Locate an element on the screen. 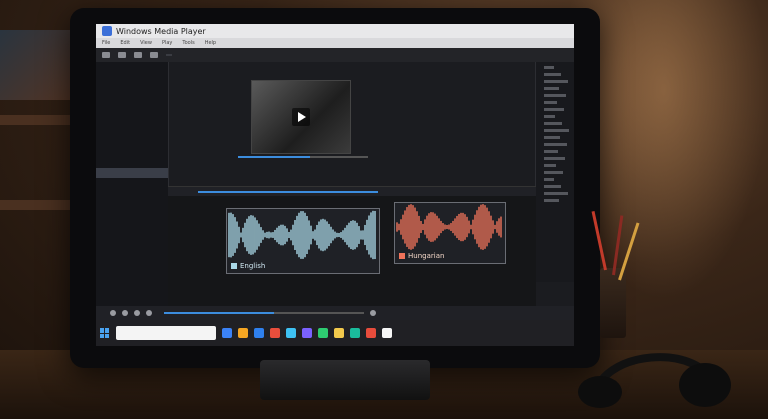 The height and width of the screenshot is (419, 768). video-preview is located at coordinates (301, 117).